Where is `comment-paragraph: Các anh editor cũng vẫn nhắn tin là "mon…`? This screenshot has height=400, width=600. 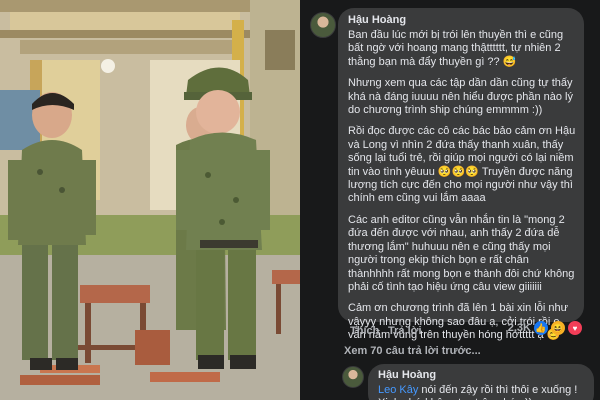
comment-paragraph: Các anh editor cũng vẫn nhắn tin là "mon… is located at coordinates (461, 253).